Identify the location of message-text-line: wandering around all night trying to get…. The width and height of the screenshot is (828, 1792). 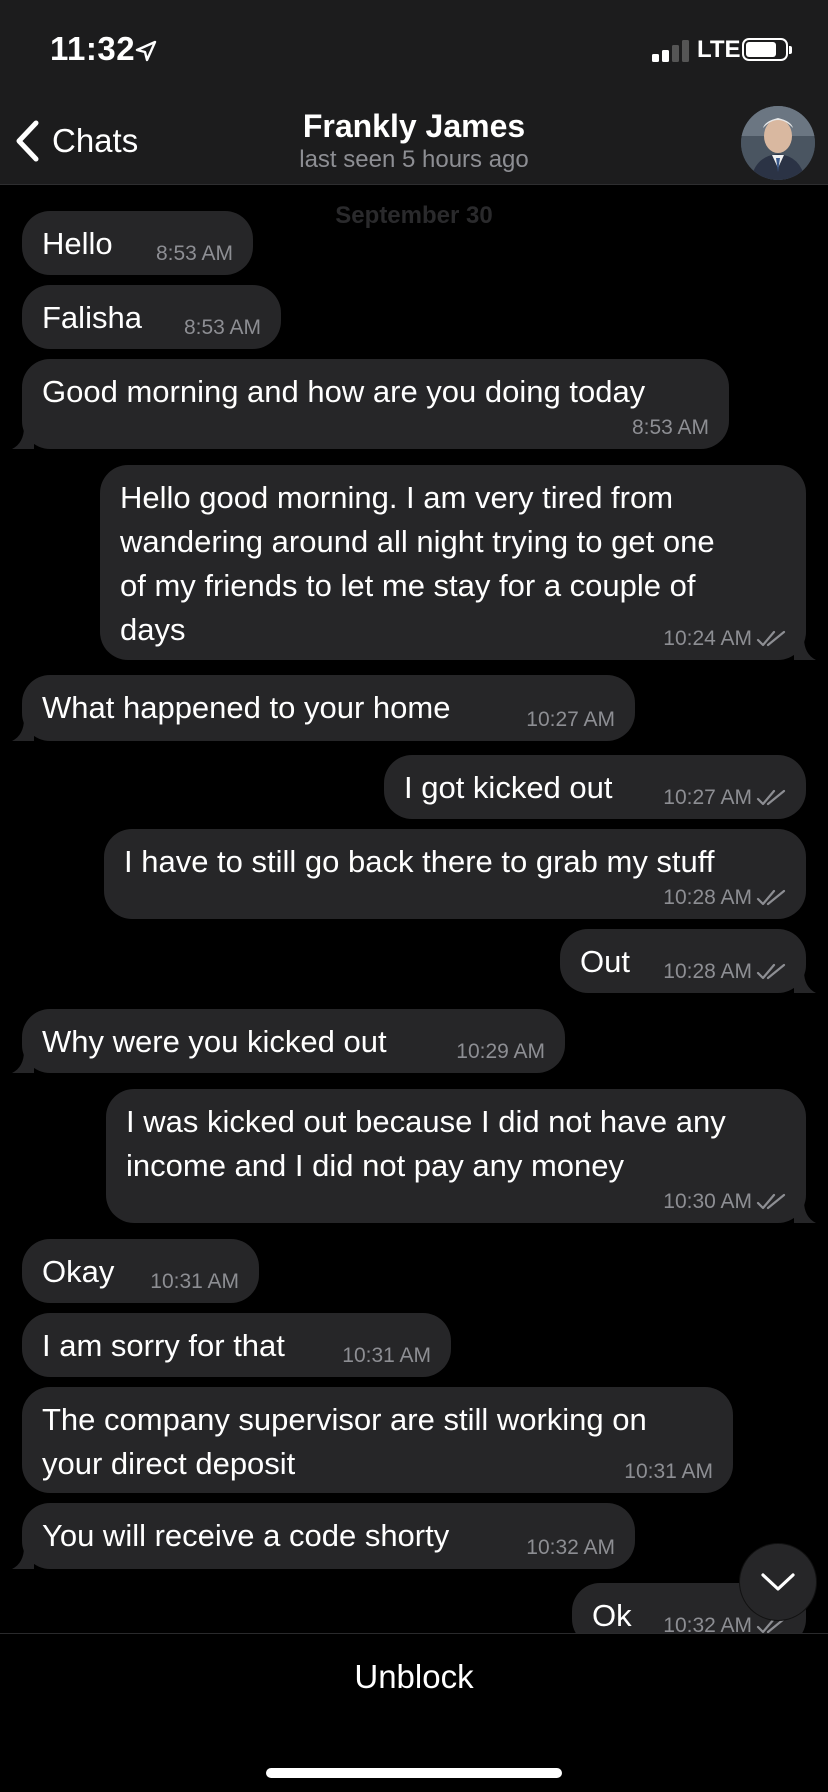
(417, 541).